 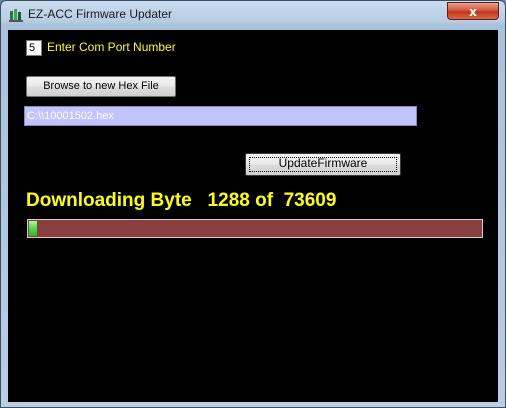 What do you see at coordinates (34, 48) in the screenshot?
I see `com-port-input: 5` at bounding box center [34, 48].